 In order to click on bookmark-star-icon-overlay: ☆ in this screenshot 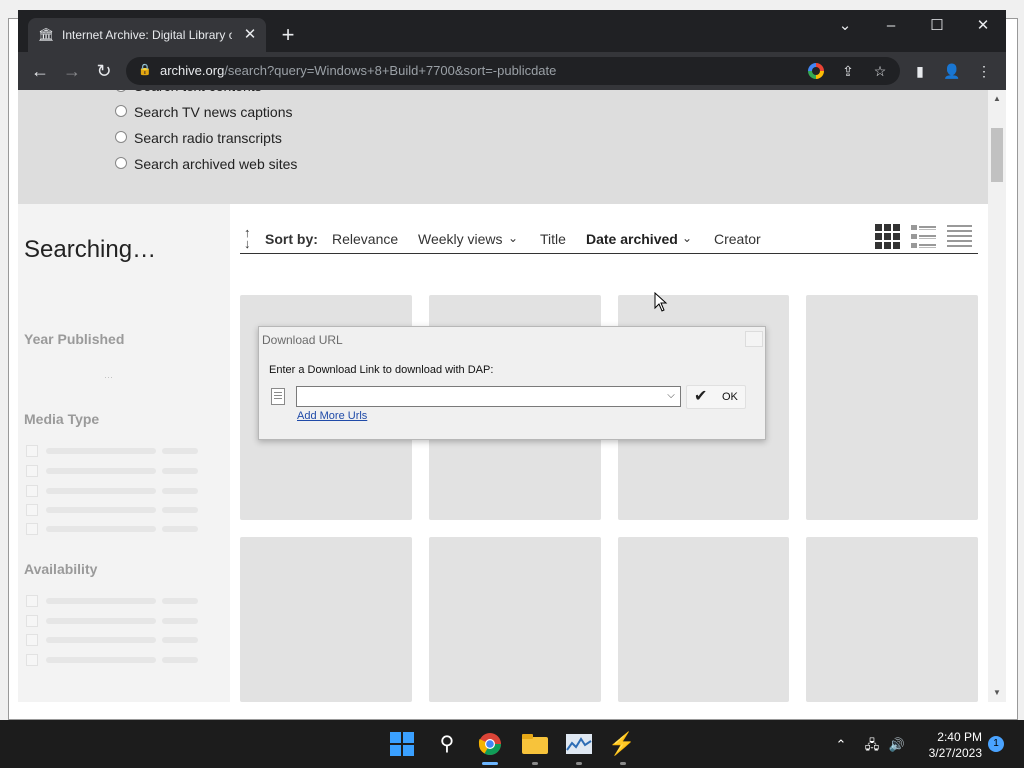, I will do `click(880, 71)`.